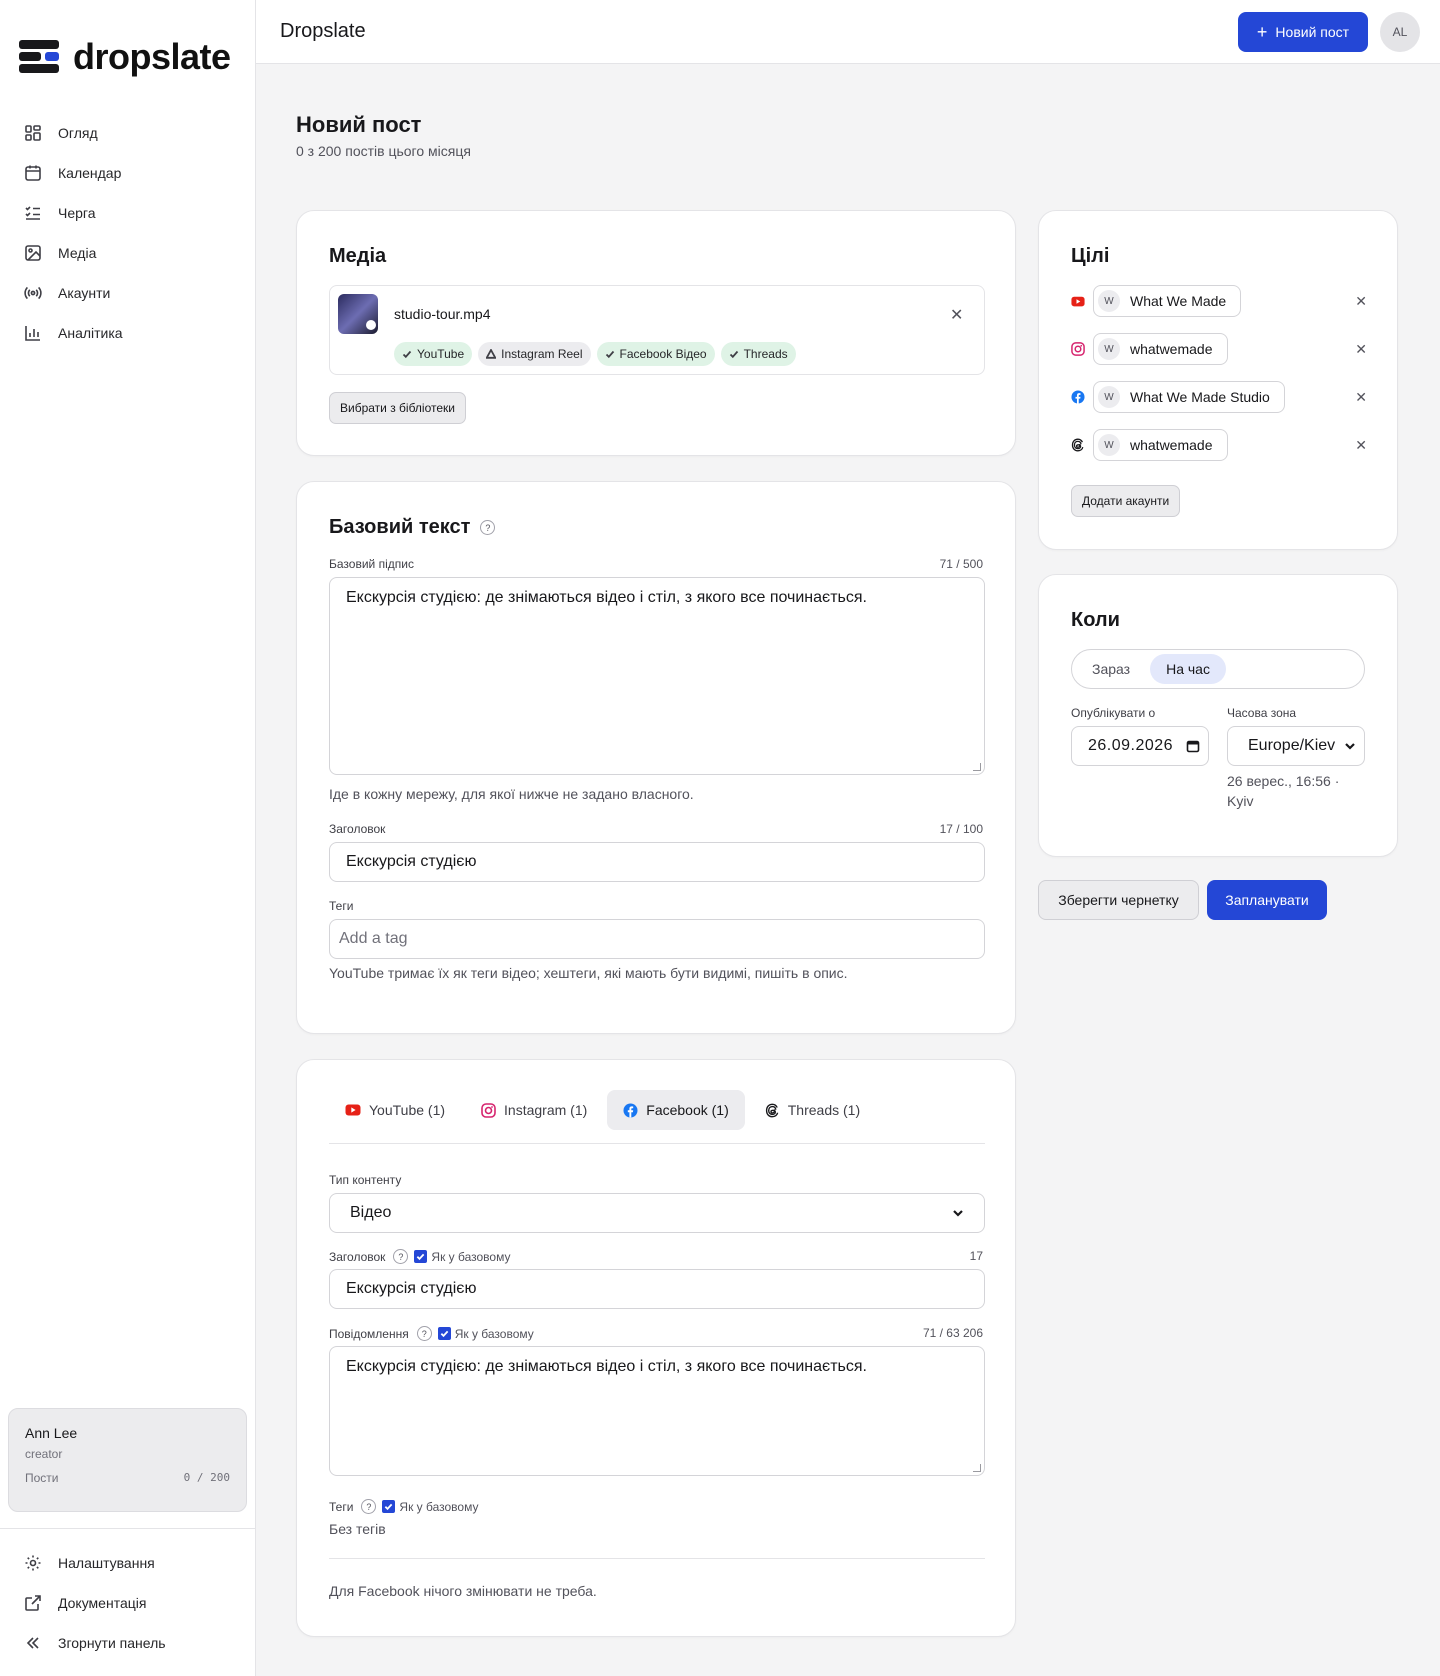  I want to click on account-pill: W What We Made Studio, so click(1189, 397).